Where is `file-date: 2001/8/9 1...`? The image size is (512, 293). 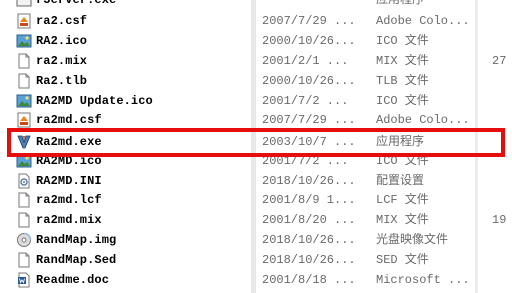 file-date: 2001/8/9 1... is located at coordinates (309, 200).